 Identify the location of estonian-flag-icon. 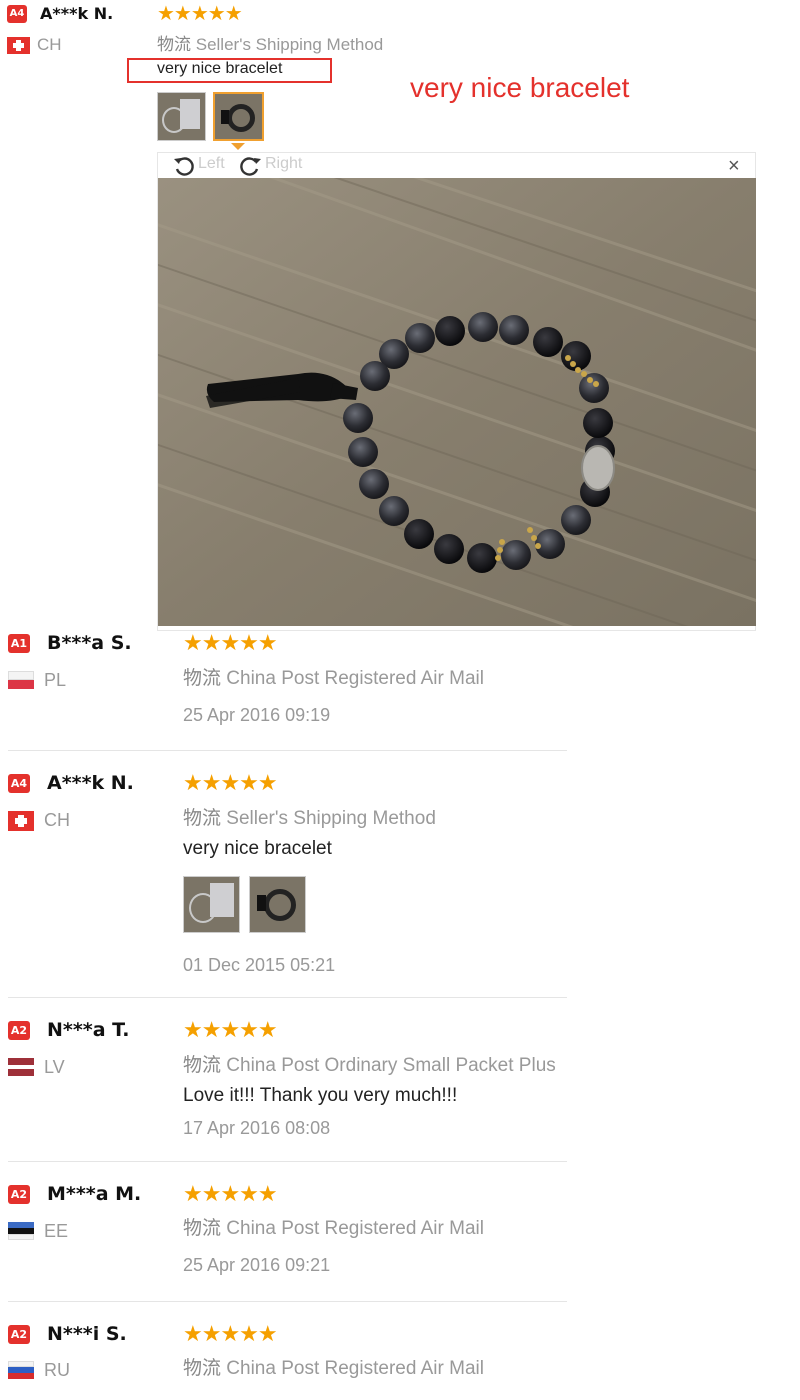
(21, 1231).